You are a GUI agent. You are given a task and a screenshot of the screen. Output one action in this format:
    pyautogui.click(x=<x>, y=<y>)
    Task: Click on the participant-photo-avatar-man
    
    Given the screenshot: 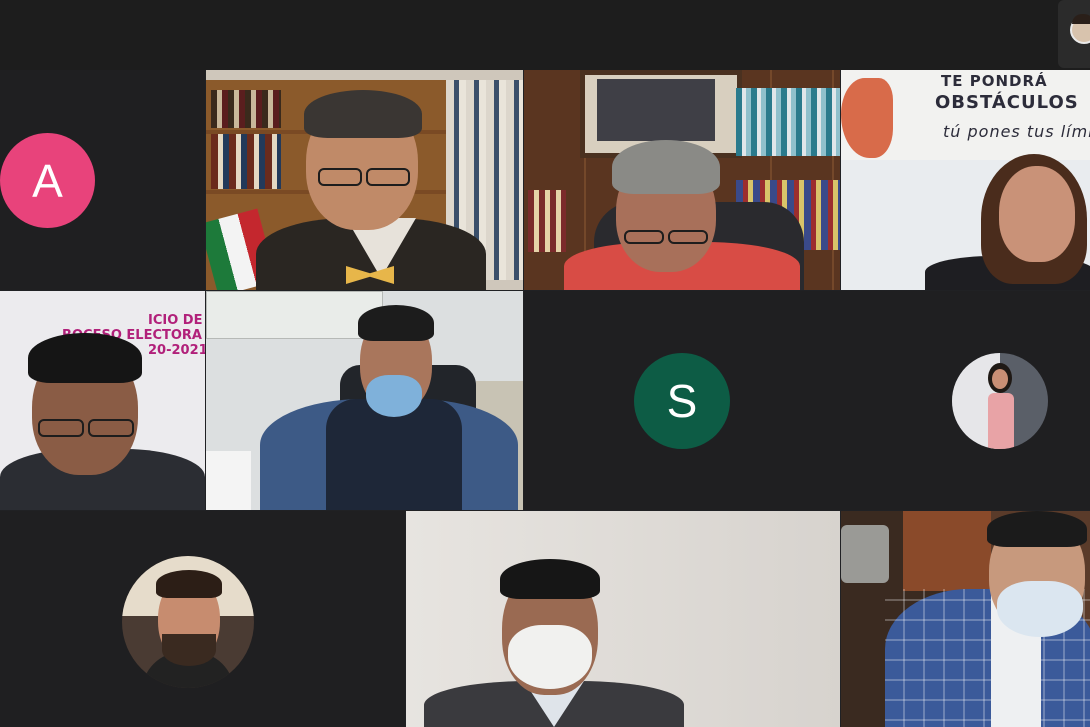 What is the action you would take?
    pyautogui.click(x=188, y=622)
    